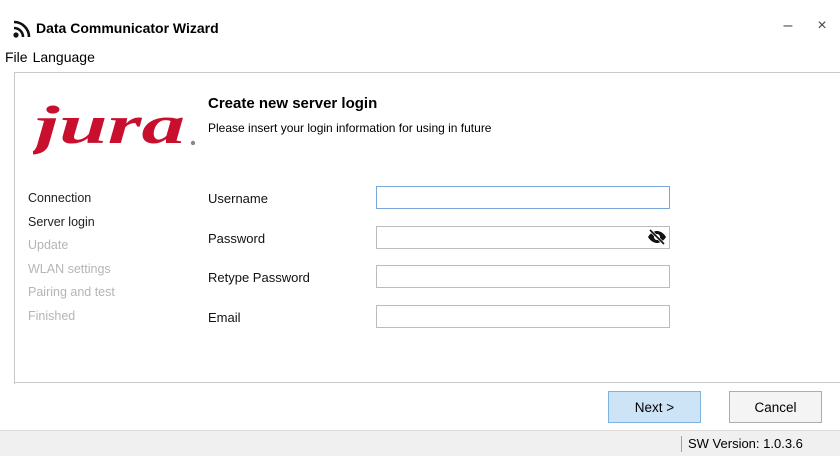 The height and width of the screenshot is (456, 840). I want to click on step-connection: Connection, so click(60, 198).